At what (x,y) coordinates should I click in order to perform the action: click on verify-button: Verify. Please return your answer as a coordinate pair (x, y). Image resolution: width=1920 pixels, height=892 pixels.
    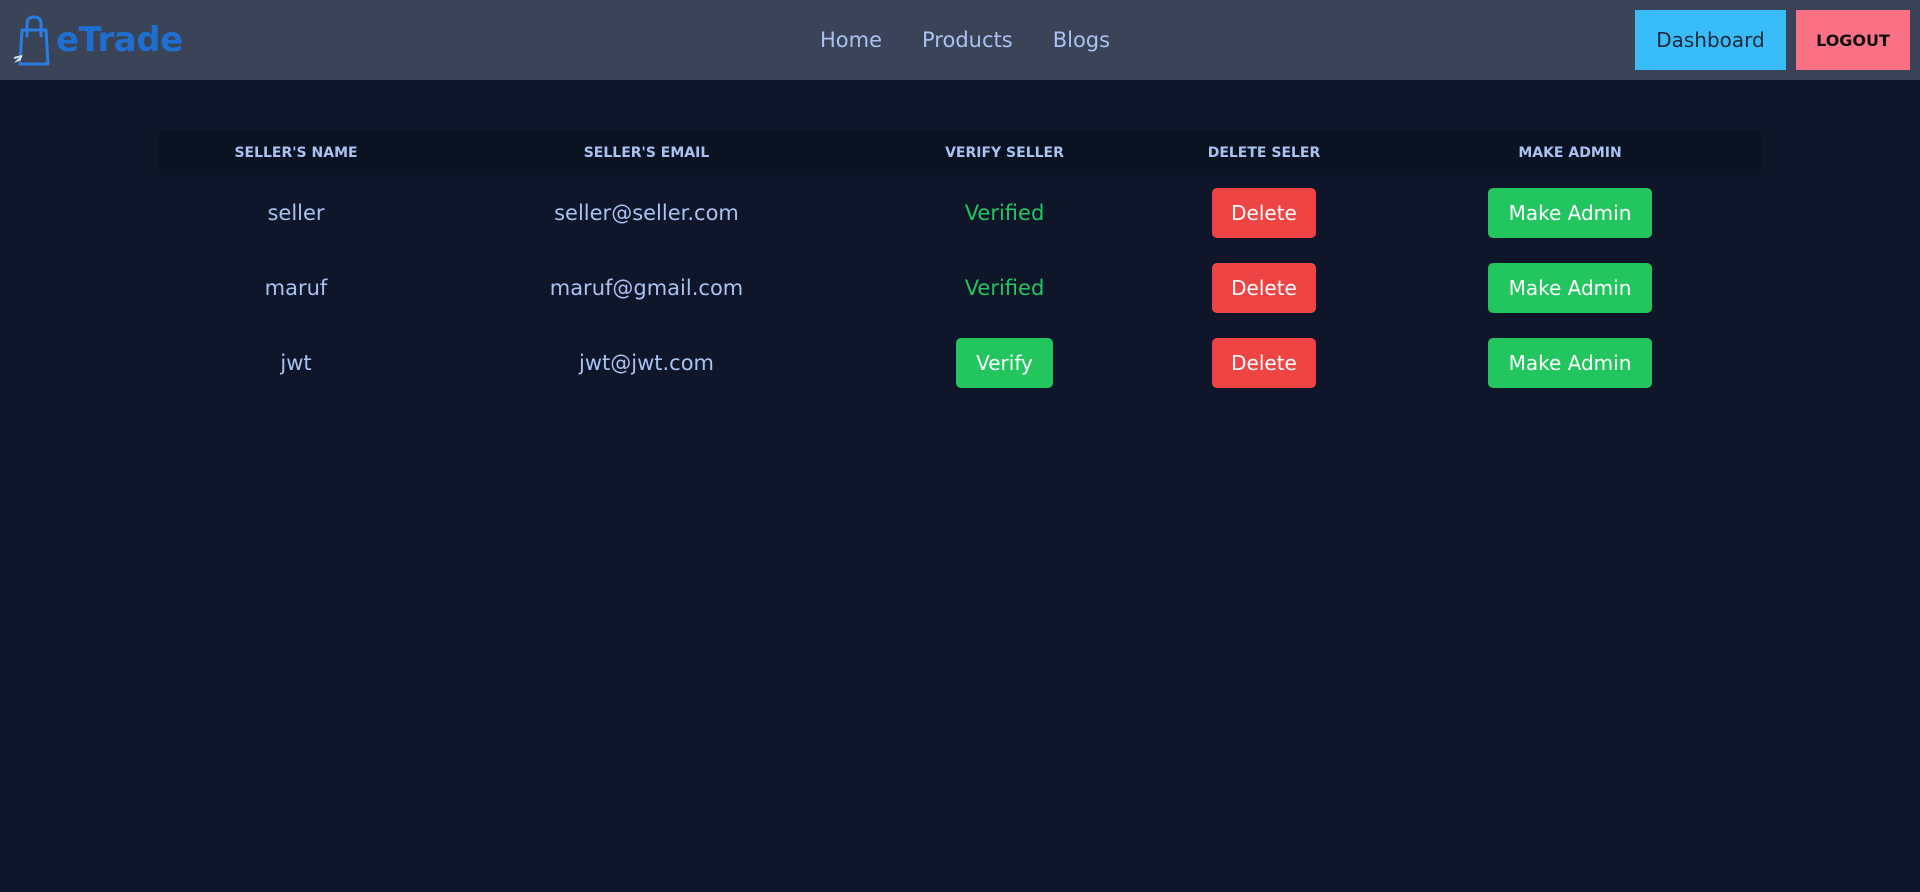
    Looking at the image, I should click on (1004, 362).